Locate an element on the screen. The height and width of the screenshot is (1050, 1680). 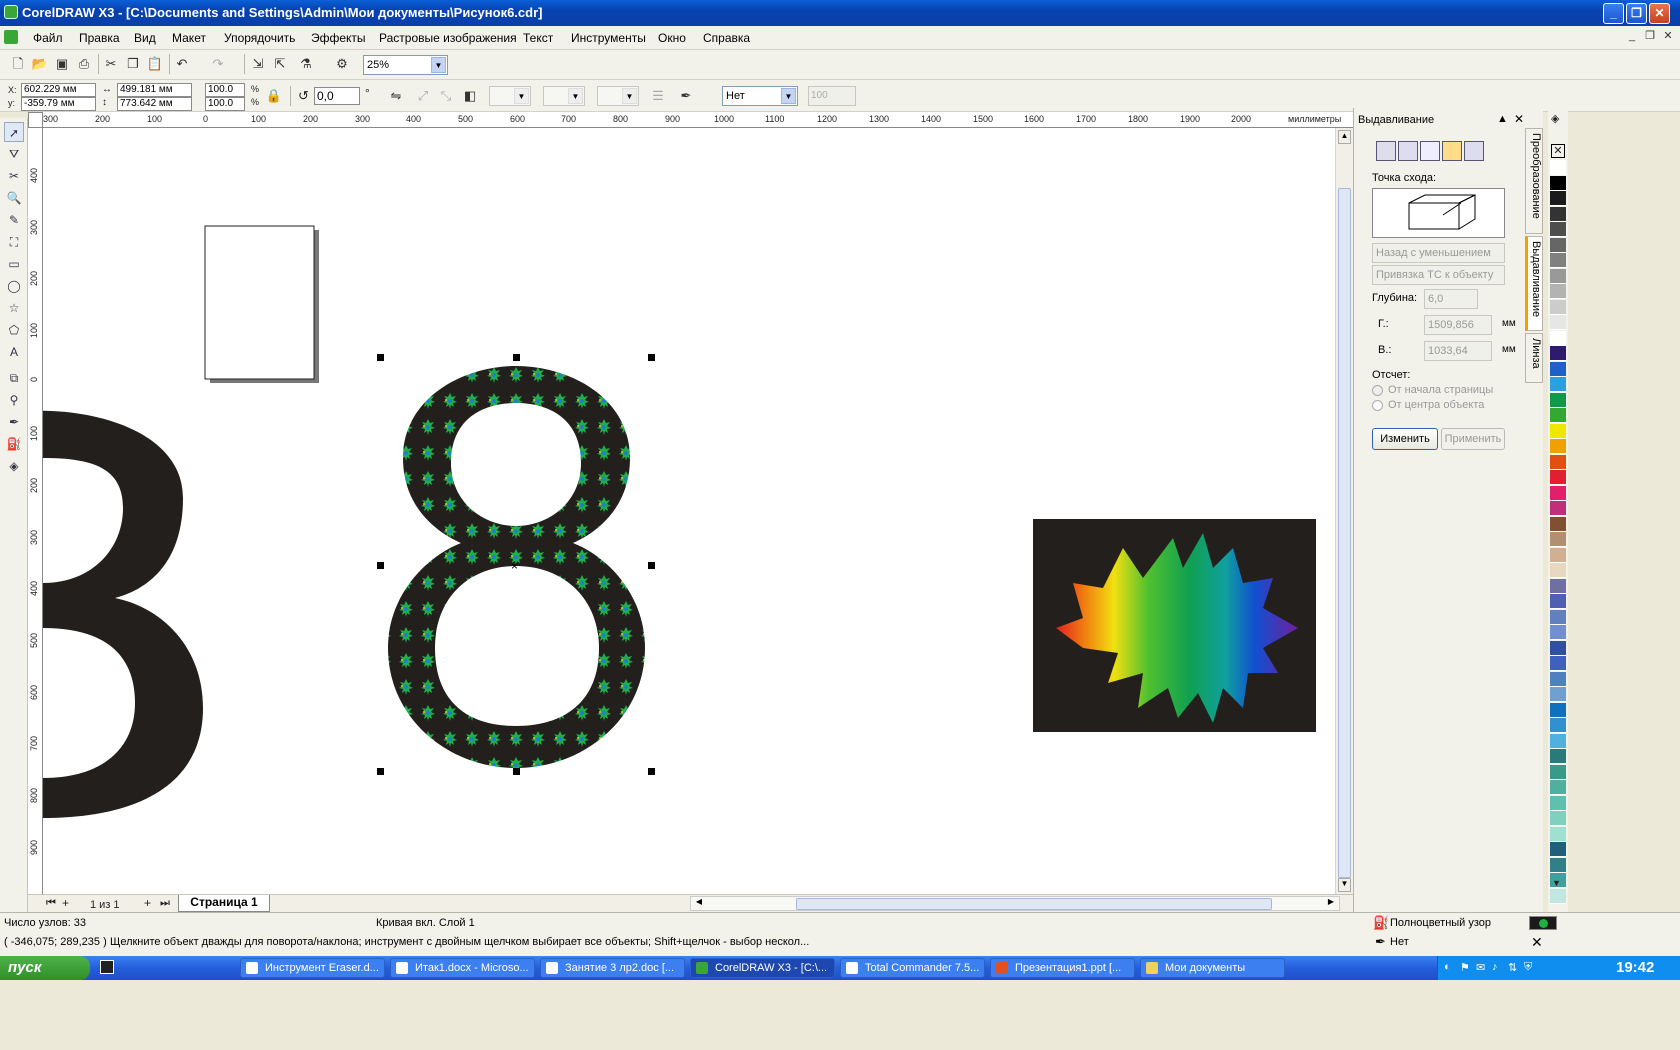
center-marker: × is located at coordinates (514, 566).